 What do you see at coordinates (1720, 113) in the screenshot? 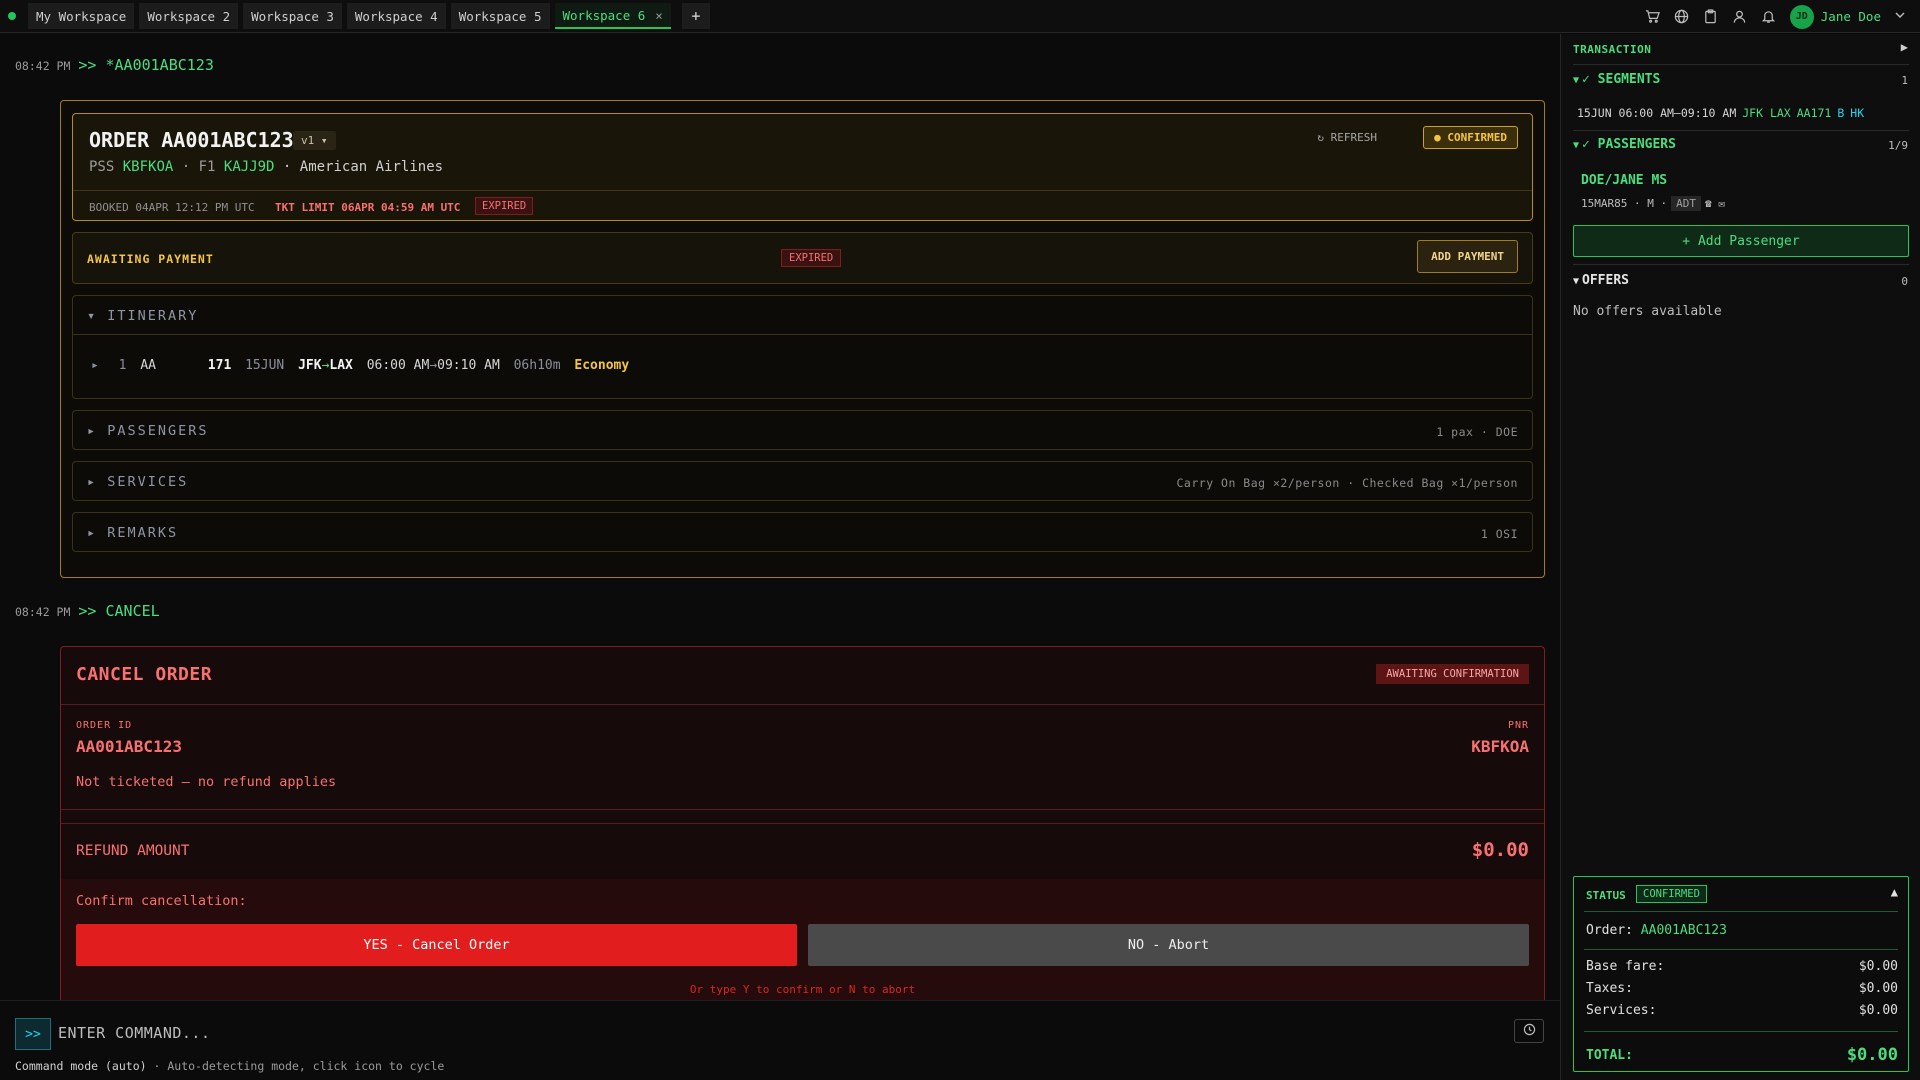
I see `segment-summary-row: 15JUN 06:00 AM–09:10 AM JFK LAX AA171 B HK` at bounding box center [1720, 113].